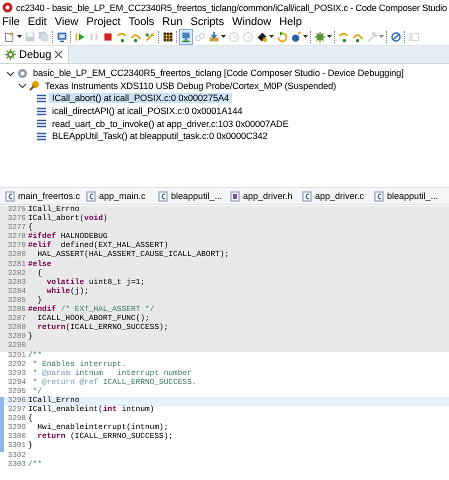  What do you see at coordinates (94, 36) in the screenshot?
I see `suspend-icon` at bounding box center [94, 36].